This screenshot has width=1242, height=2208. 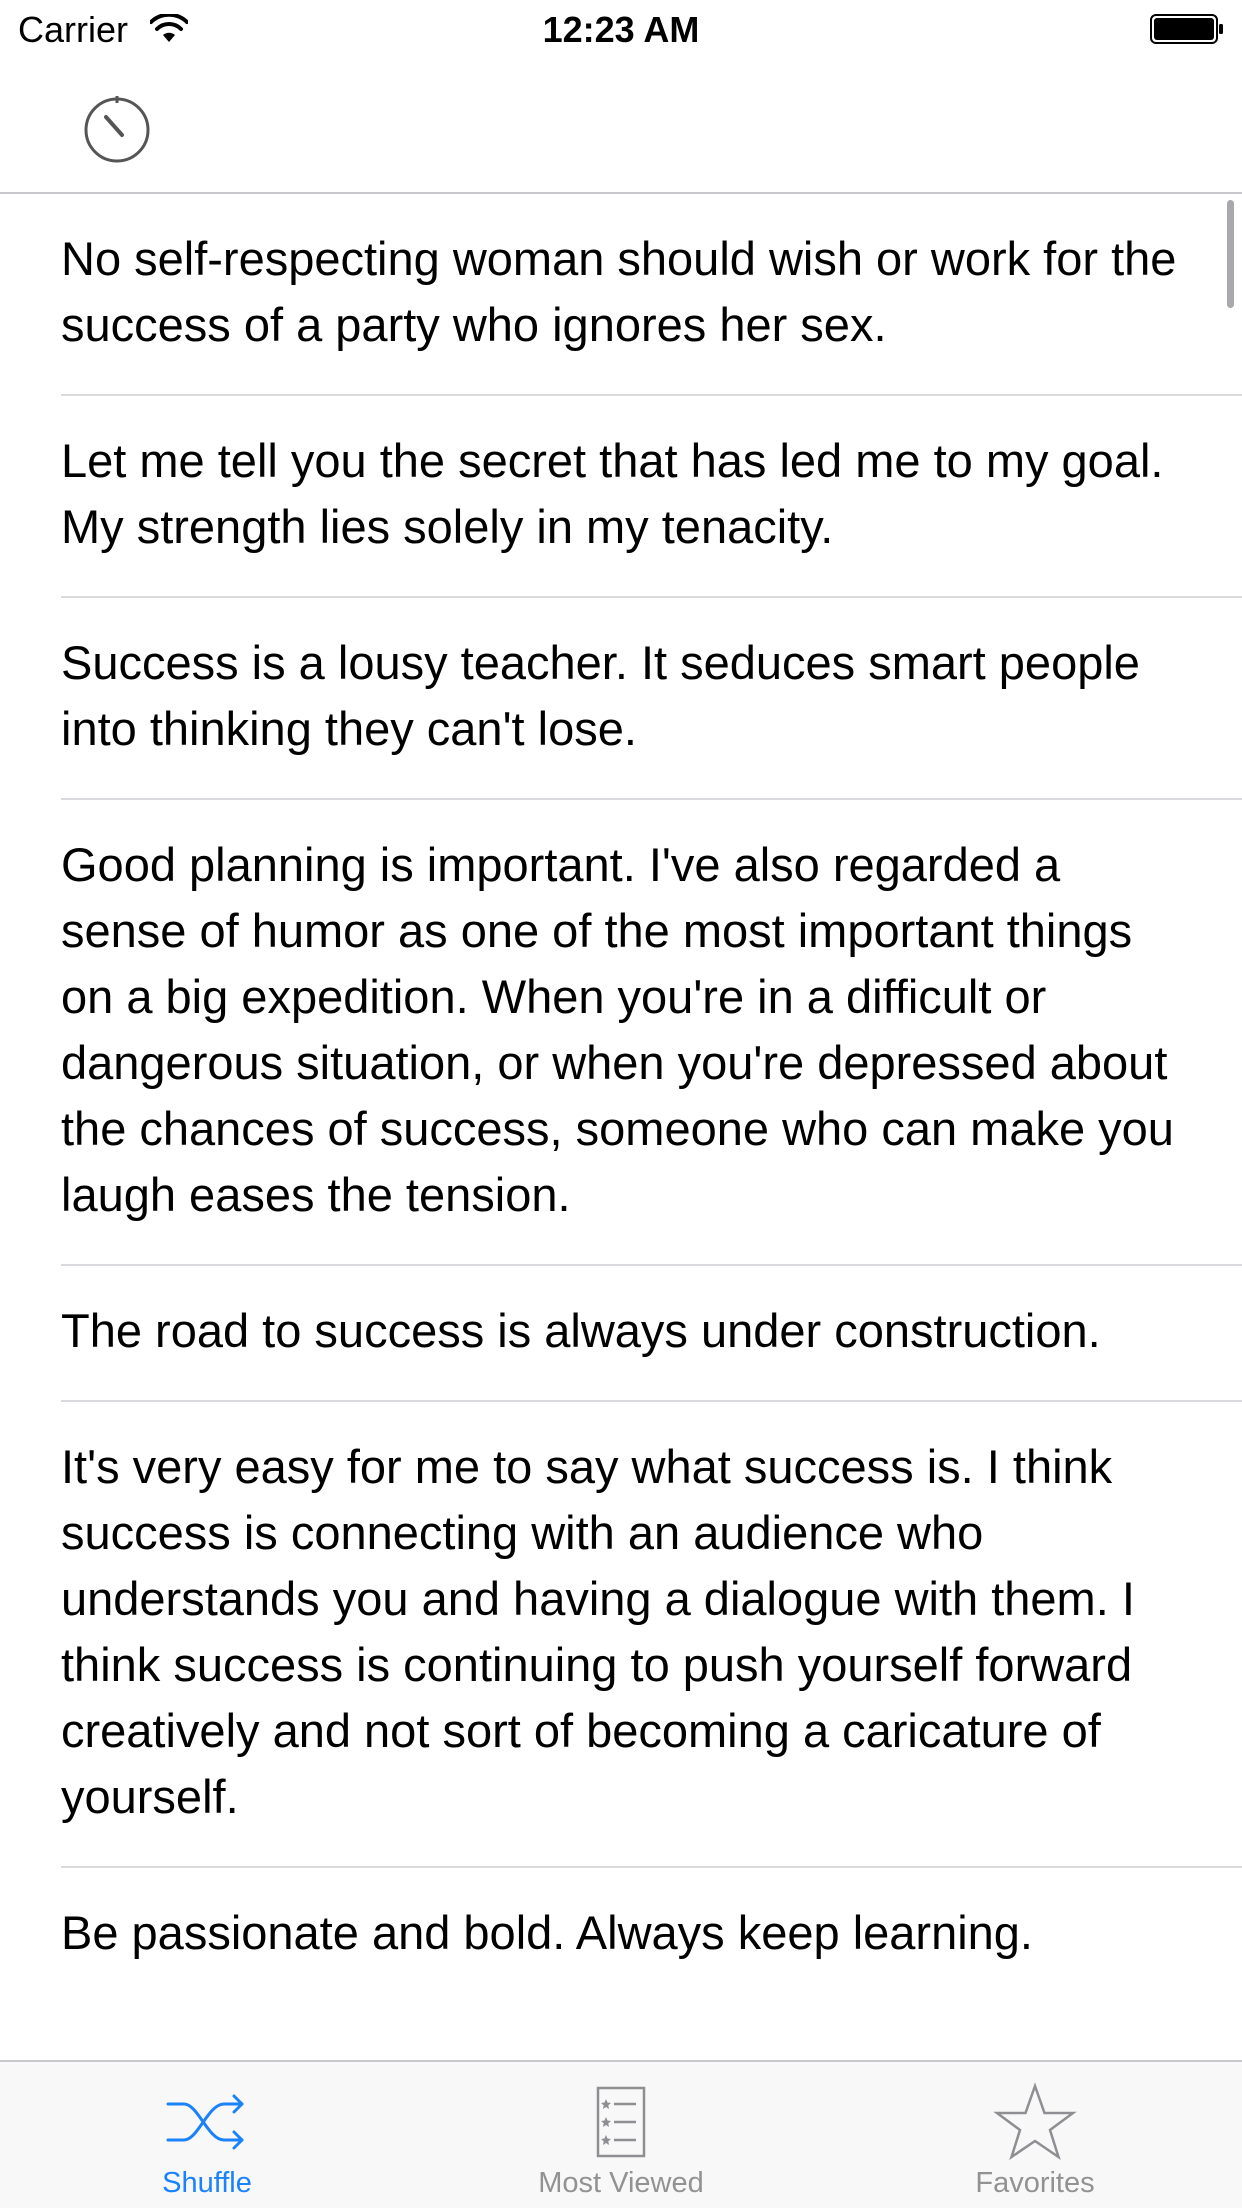 What do you see at coordinates (1035, 2121) in the screenshot?
I see `star-icon` at bounding box center [1035, 2121].